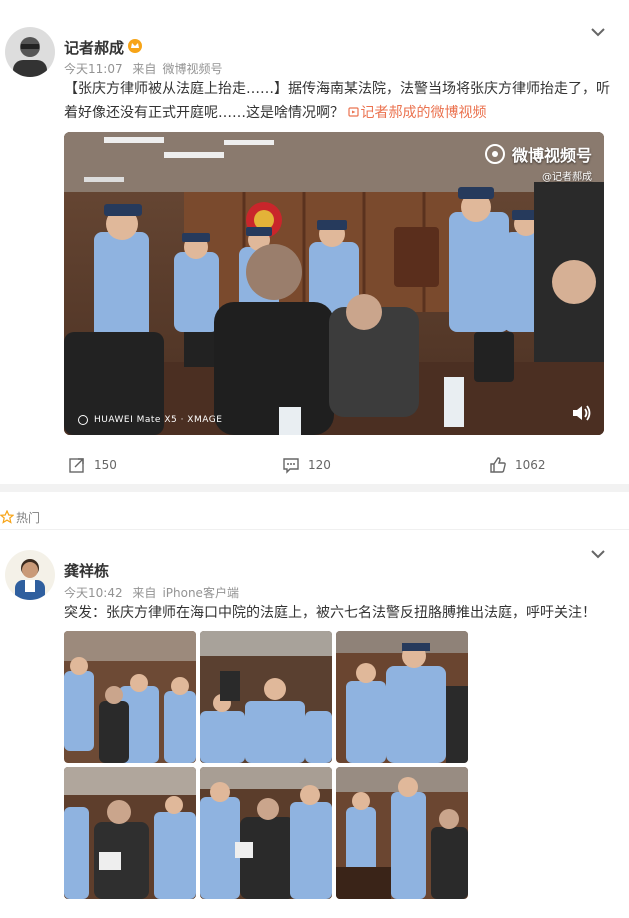 The width and height of the screenshot is (629, 918). Describe the element at coordinates (105, 465) in the screenshot. I see `repost-count: 150` at that location.